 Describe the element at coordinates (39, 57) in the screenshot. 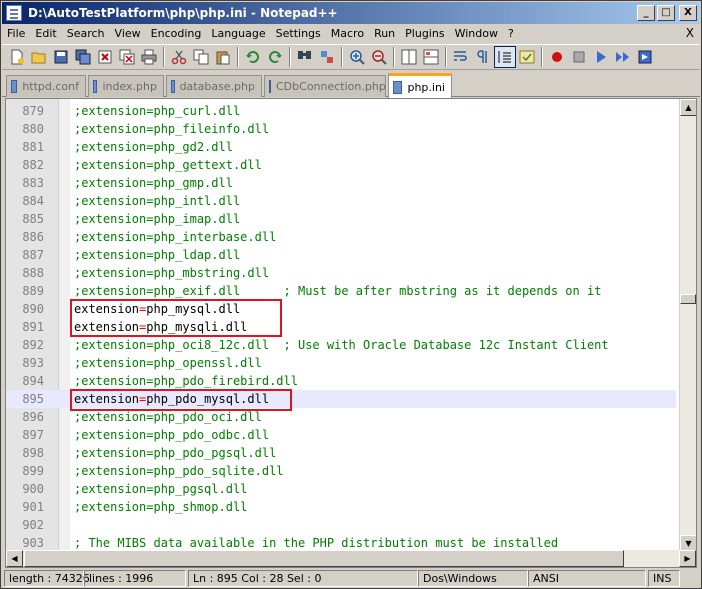

I see `open-file-icon` at that location.